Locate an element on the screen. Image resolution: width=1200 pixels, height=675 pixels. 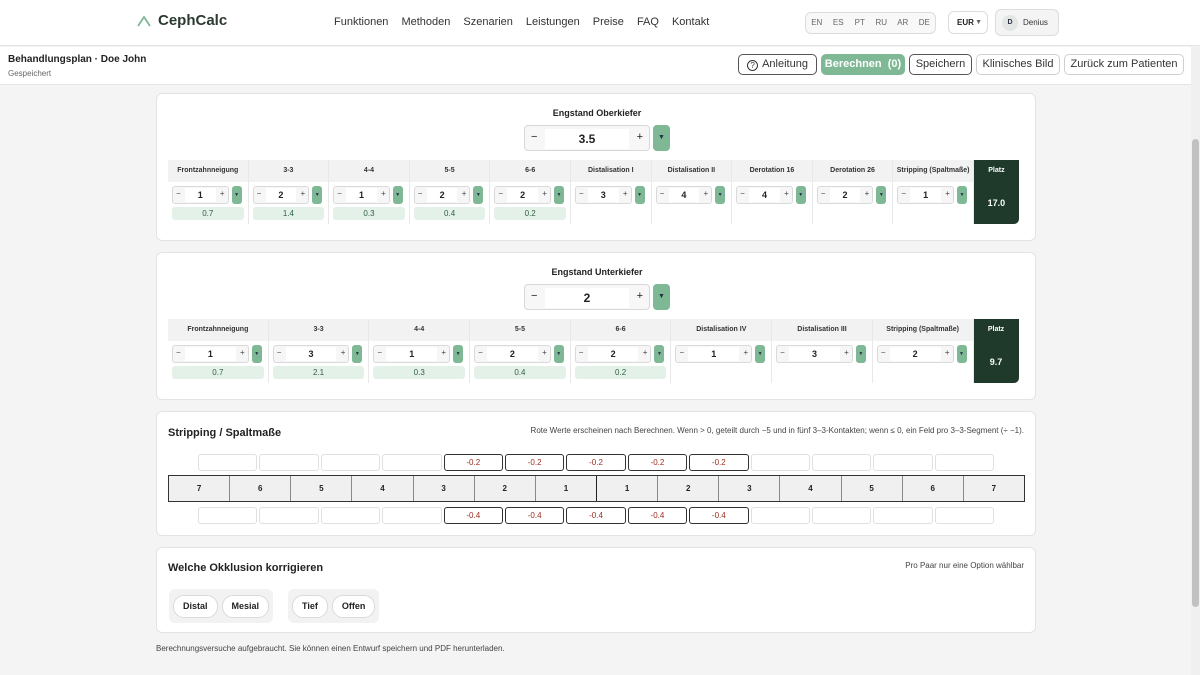
upper-stepper-value: 3 is located at coordinates (603, 195).